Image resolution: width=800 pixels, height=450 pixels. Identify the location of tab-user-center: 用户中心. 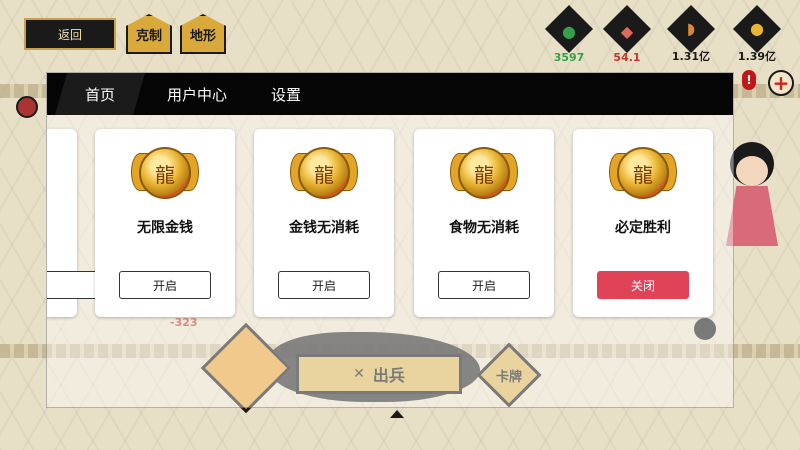
(197, 94).